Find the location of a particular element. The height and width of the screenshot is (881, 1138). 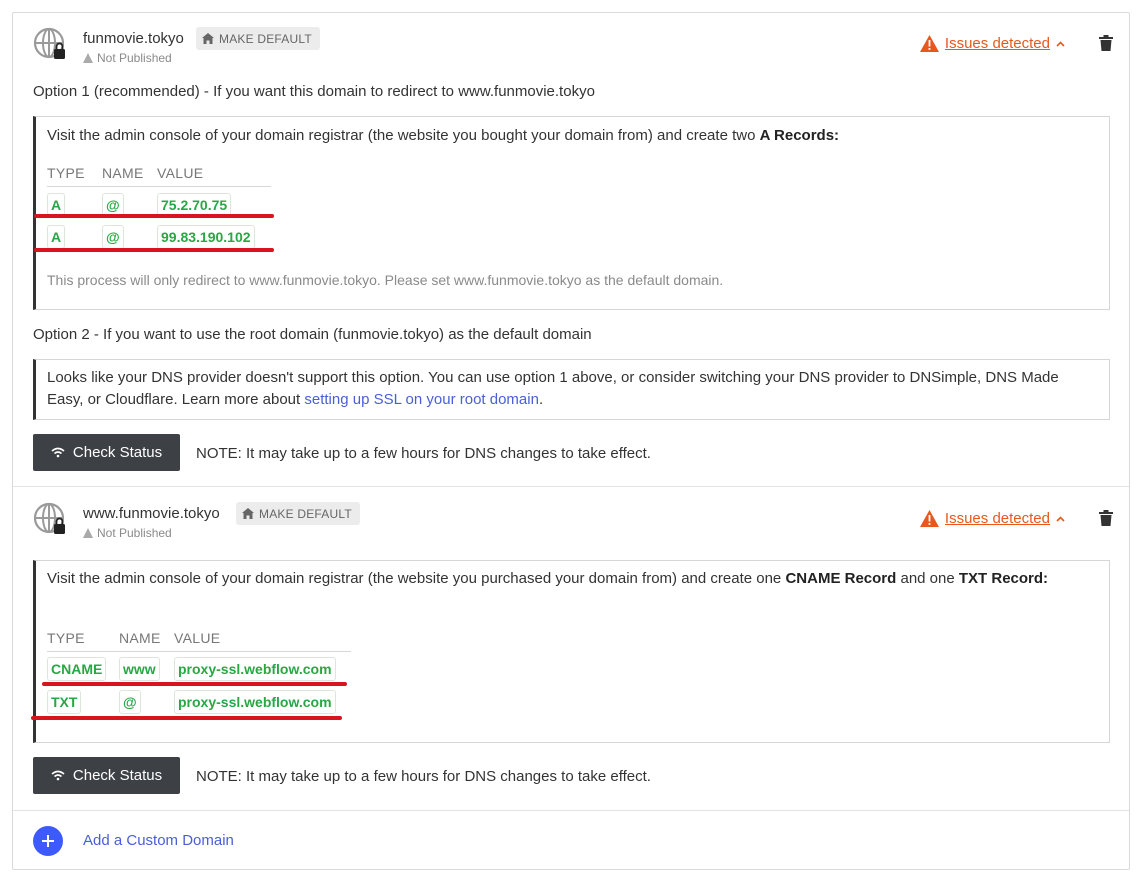

add-domain-link: Add a Custom Domain is located at coordinates (158, 840).